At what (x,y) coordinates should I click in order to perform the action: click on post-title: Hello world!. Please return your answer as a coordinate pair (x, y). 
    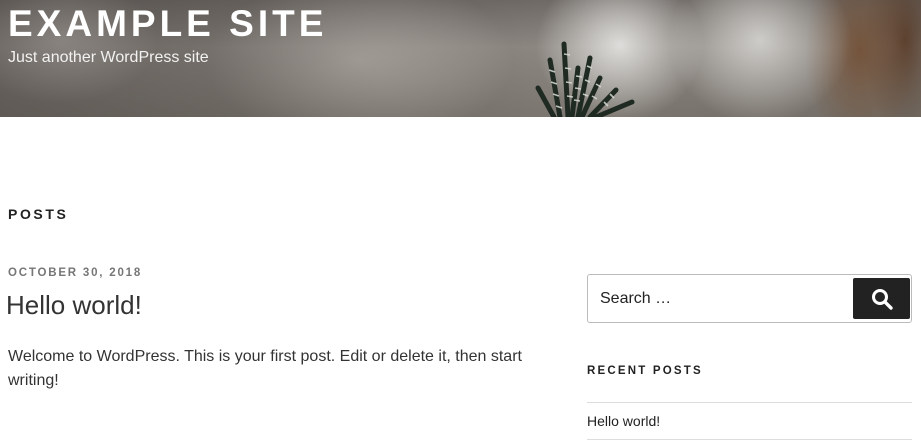
    Looking at the image, I should click on (74, 305).